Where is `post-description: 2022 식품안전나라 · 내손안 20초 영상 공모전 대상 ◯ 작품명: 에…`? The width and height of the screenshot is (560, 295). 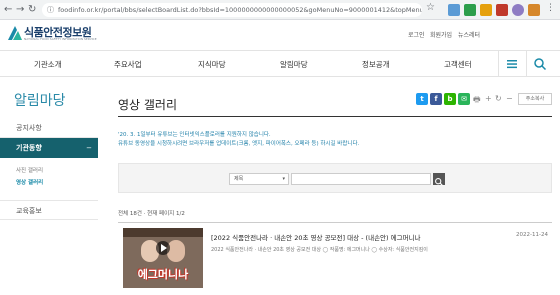 post-description: 2022 식품안전나라 · 내손안 20초 영상 공모전 대상 ◯ 작품명: 에… is located at coordinates (319, 250).